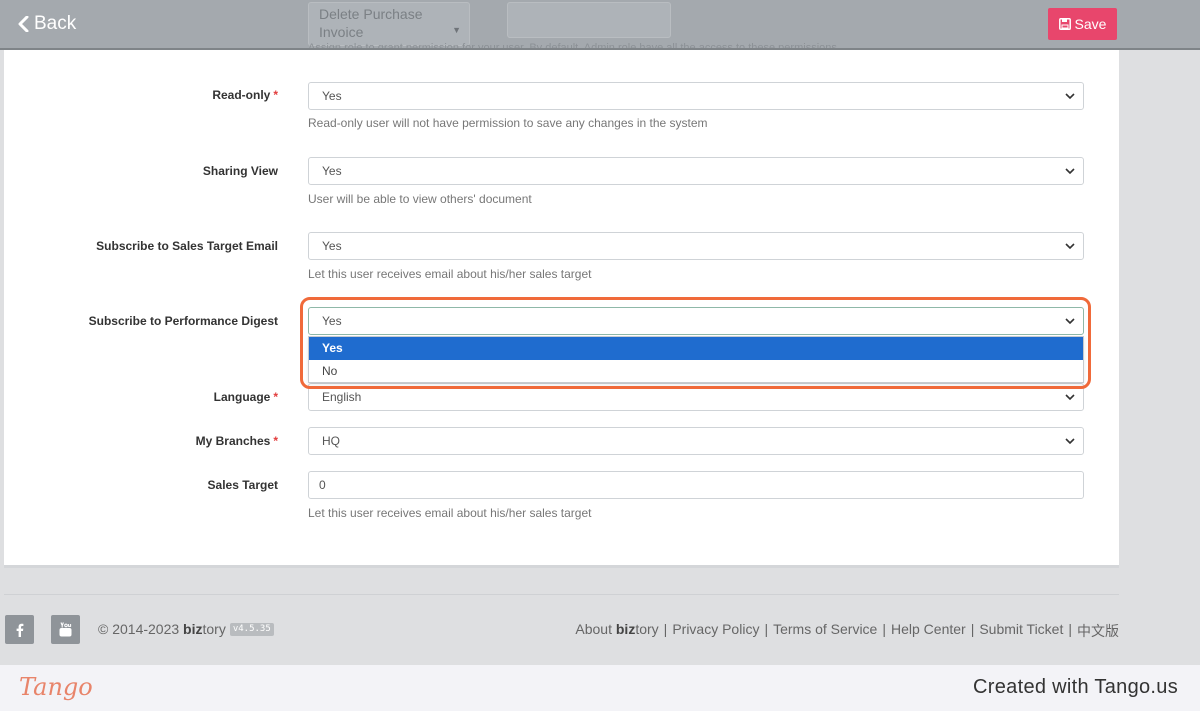 Image resolution: width=1200 pixels, height=711 pixels. What do you see at coordinates (331, 441) in the screenshot?
I see `my-branches-select-value: HQ` at bounding box center [331, 441].